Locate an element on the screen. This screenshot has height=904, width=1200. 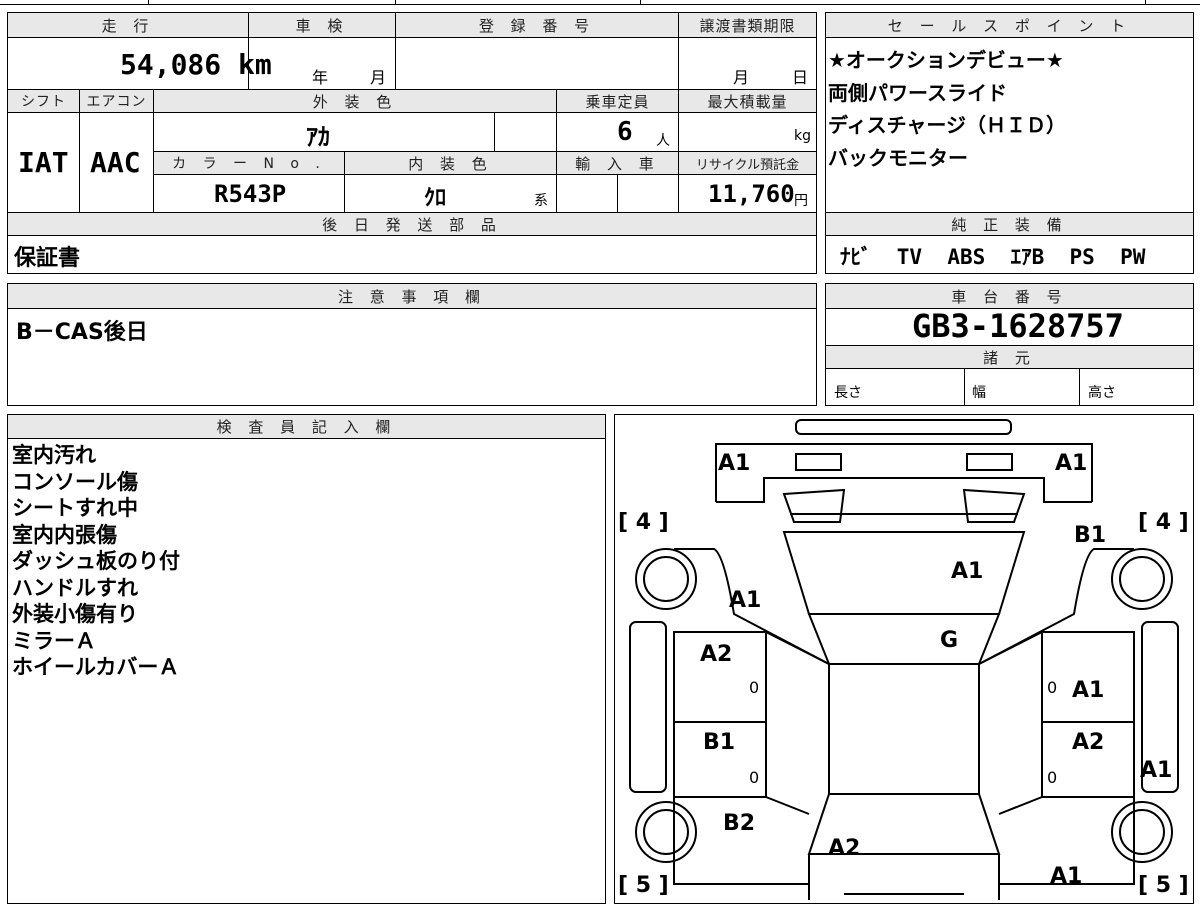
inspector-note-item: シートすれ中 is located at coordinates (75, 508).